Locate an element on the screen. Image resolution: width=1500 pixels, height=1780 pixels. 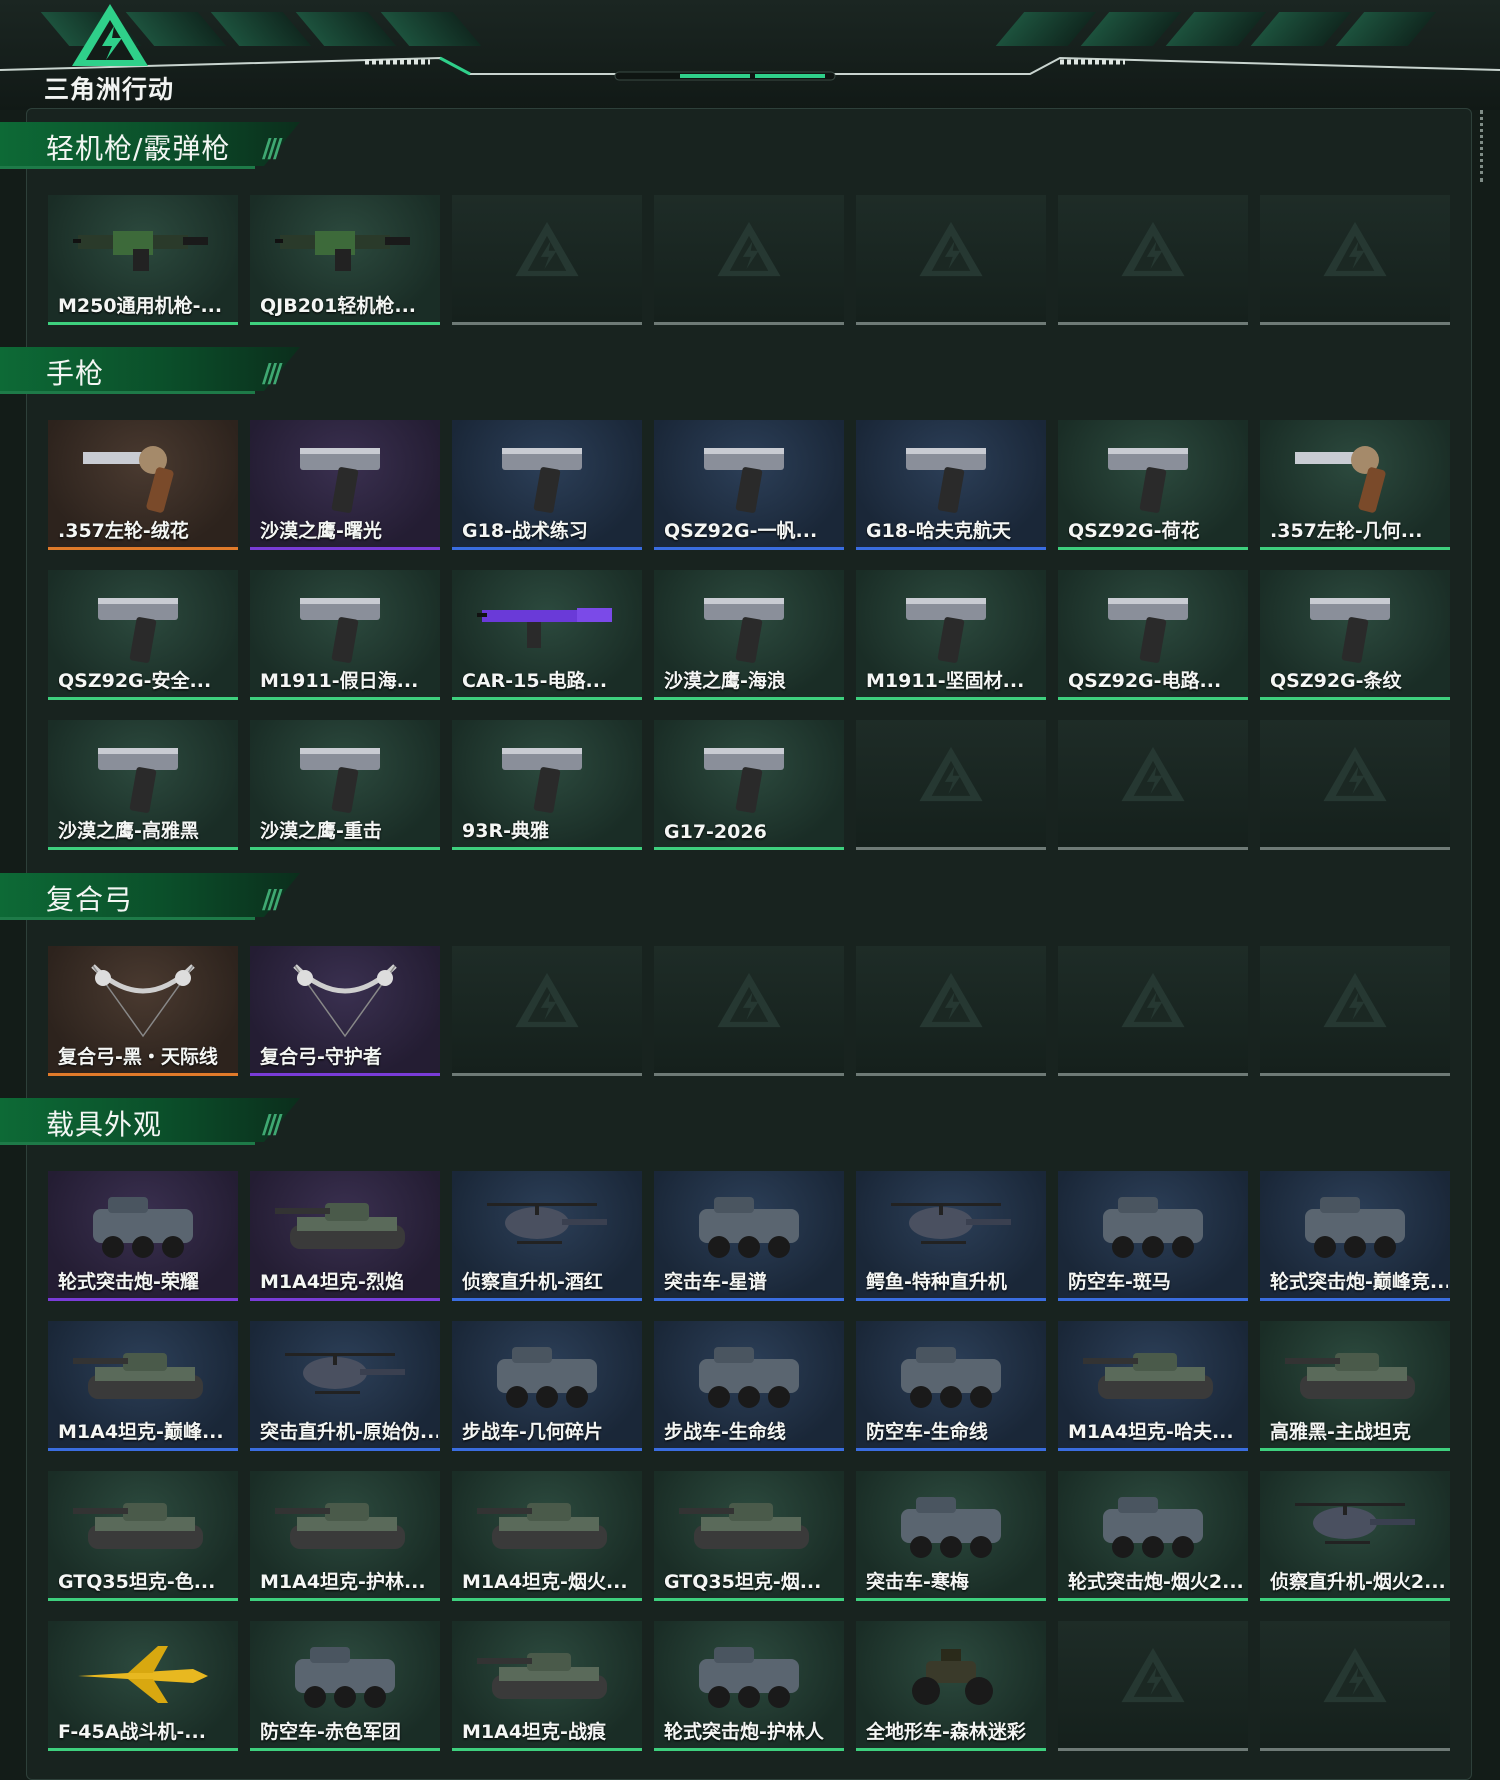
skin-name: G18-战术练习 is located at coordinates (525, 531).